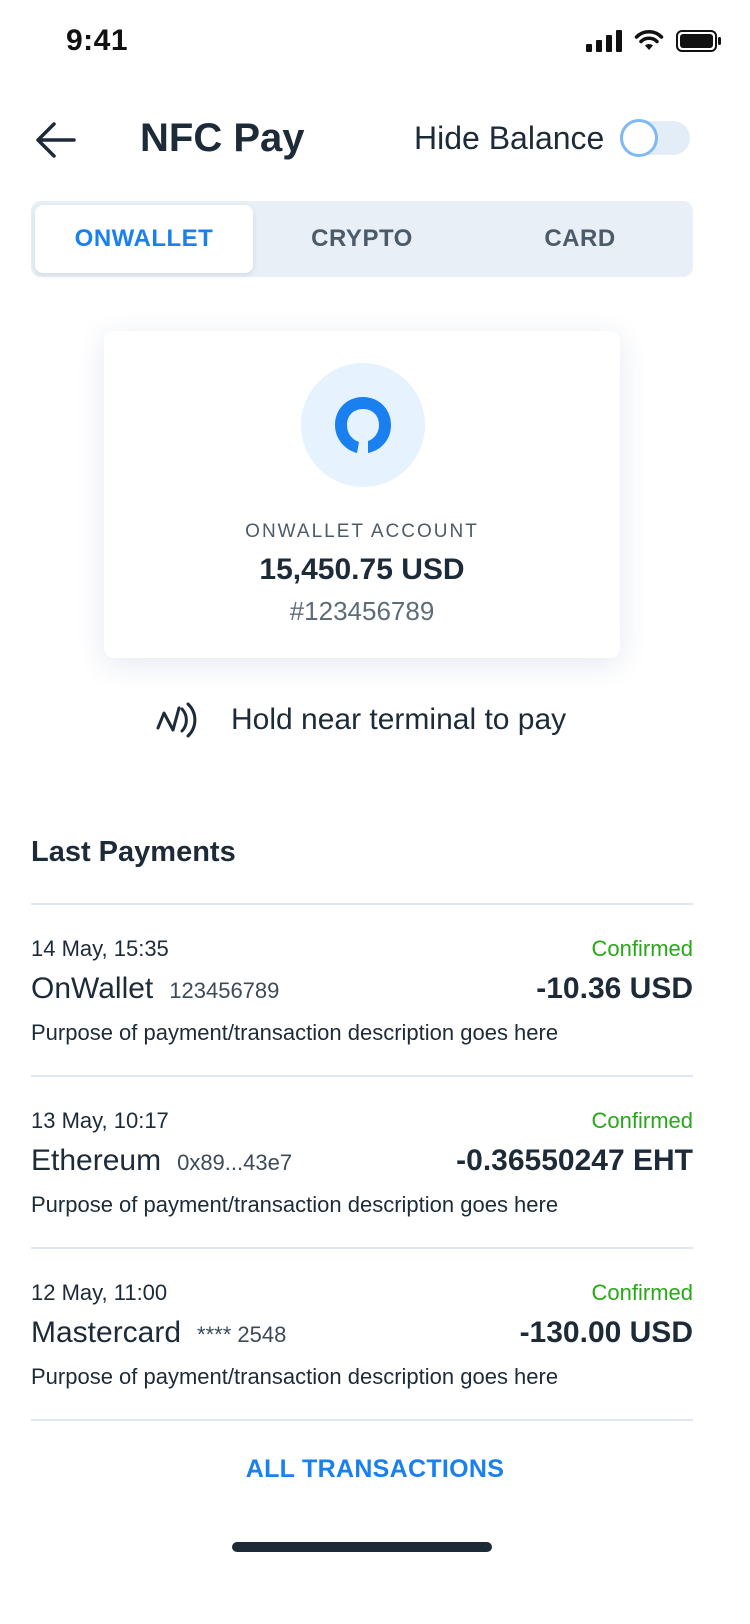  What do you see at coordinates (362, 531) in the screenshot?
I see `account-label: ONWALLET ACCOUNT` at bounding box center [362, 531].